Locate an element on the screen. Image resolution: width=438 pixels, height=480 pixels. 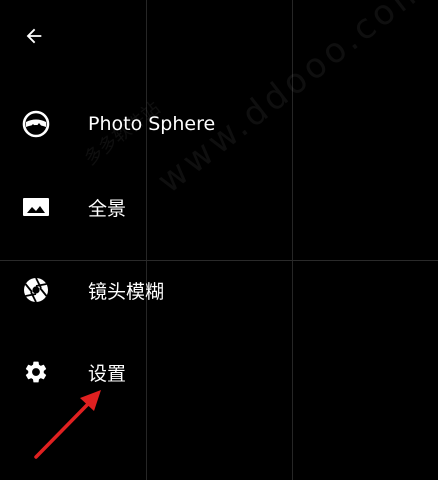
aperture-icon is located at coordinates (36, 290).